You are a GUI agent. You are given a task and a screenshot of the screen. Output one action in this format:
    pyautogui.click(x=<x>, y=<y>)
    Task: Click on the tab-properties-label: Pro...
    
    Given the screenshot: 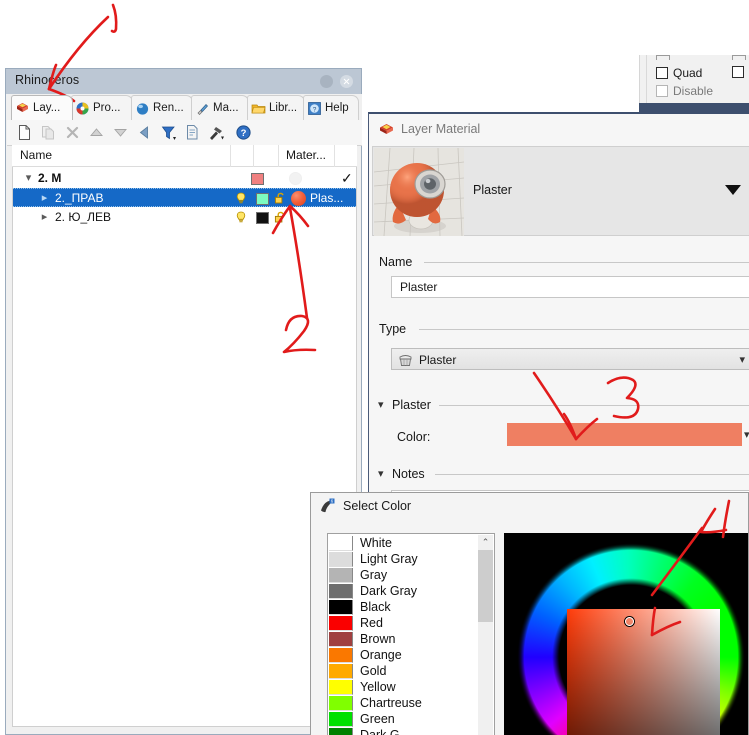 What is the action you would take?
    pyautogui.click(x=107, y=108)
    